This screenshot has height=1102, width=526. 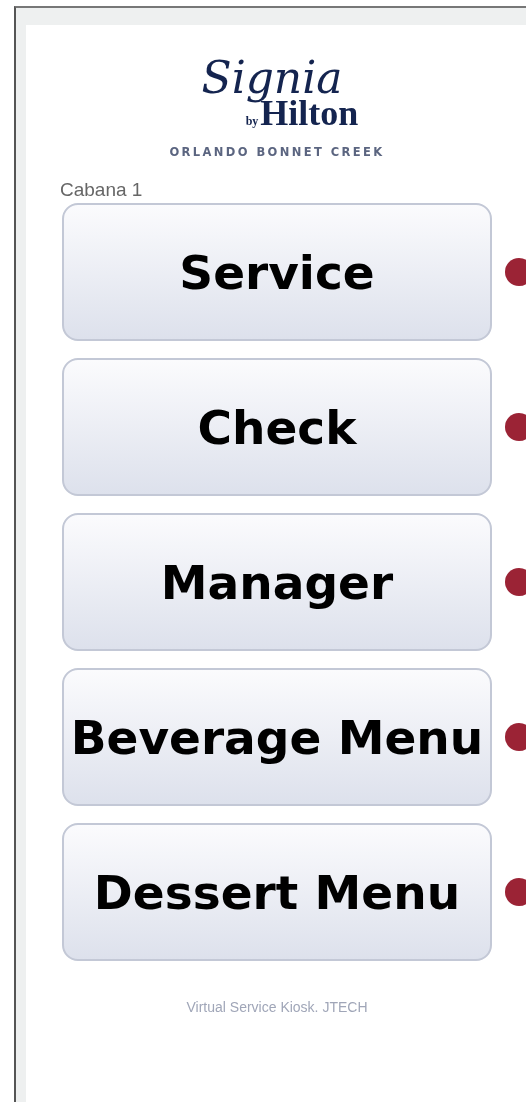 I want to click on logo-by-text: by, so click(x=252, y=121).